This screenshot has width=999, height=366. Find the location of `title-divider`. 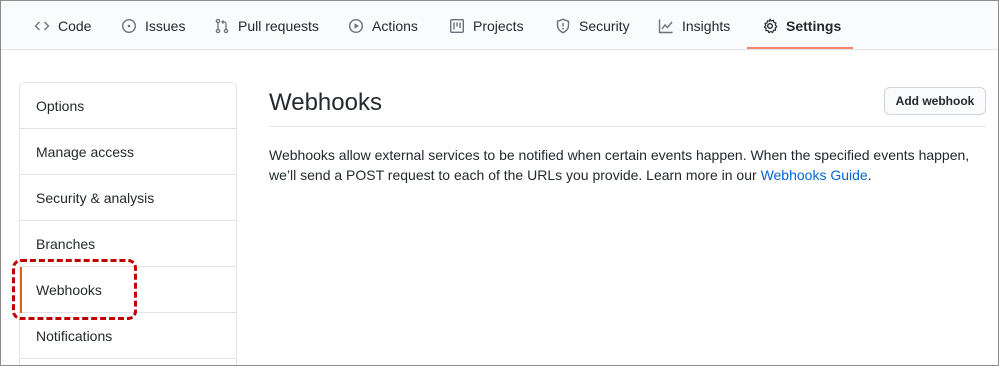

title-divider is located at coordinates (627, 126).